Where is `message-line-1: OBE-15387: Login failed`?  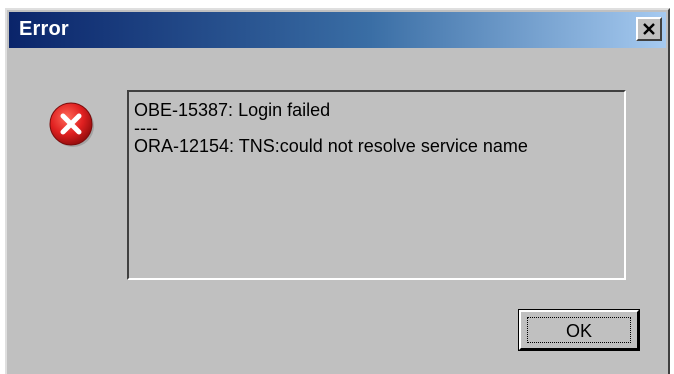 message-line-1: OBE-15387: Login failed is located at coordinates (232, 110).